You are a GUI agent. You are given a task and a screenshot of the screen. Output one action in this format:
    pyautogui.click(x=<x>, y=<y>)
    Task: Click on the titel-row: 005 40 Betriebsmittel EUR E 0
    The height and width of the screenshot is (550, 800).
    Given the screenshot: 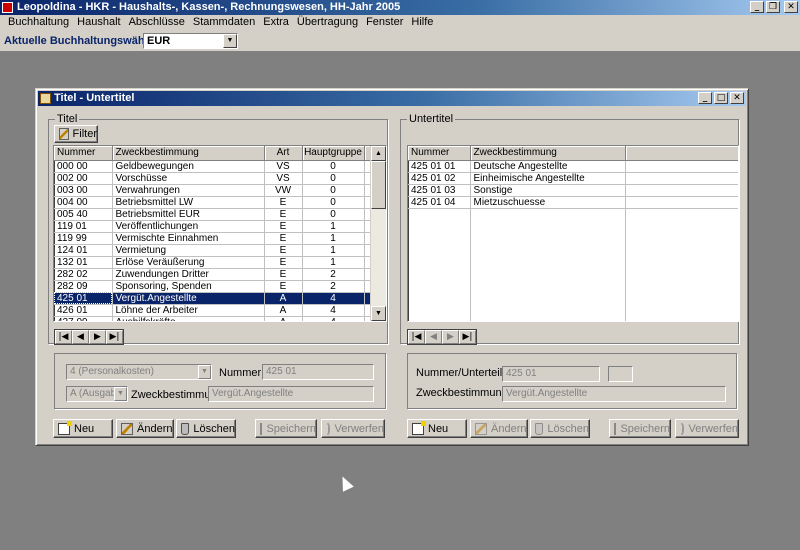 What is the action you would take?
    pyautogui.click(x=220, y=214)
    